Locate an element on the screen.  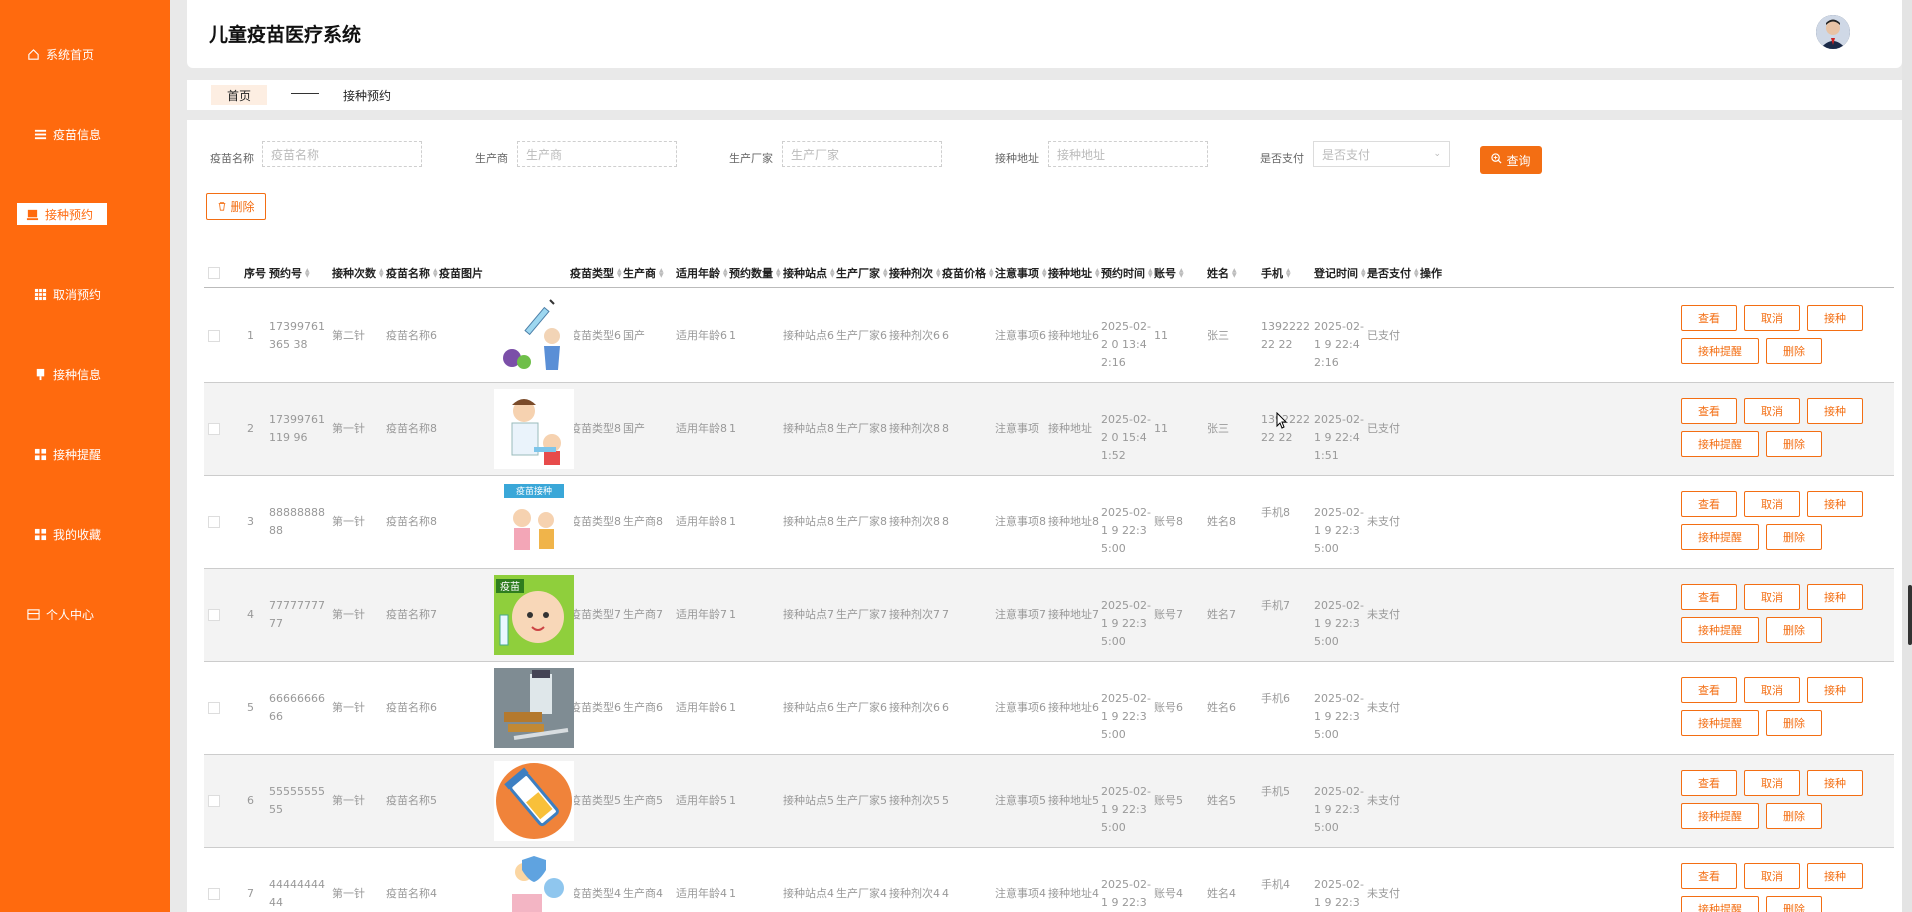
column-header: 疫苗名称 ▲ ▼ is located at coordinates (412, 273).